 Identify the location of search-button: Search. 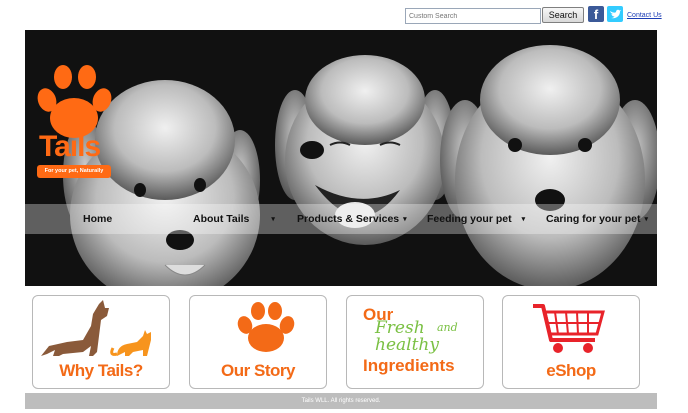
(563, 15).